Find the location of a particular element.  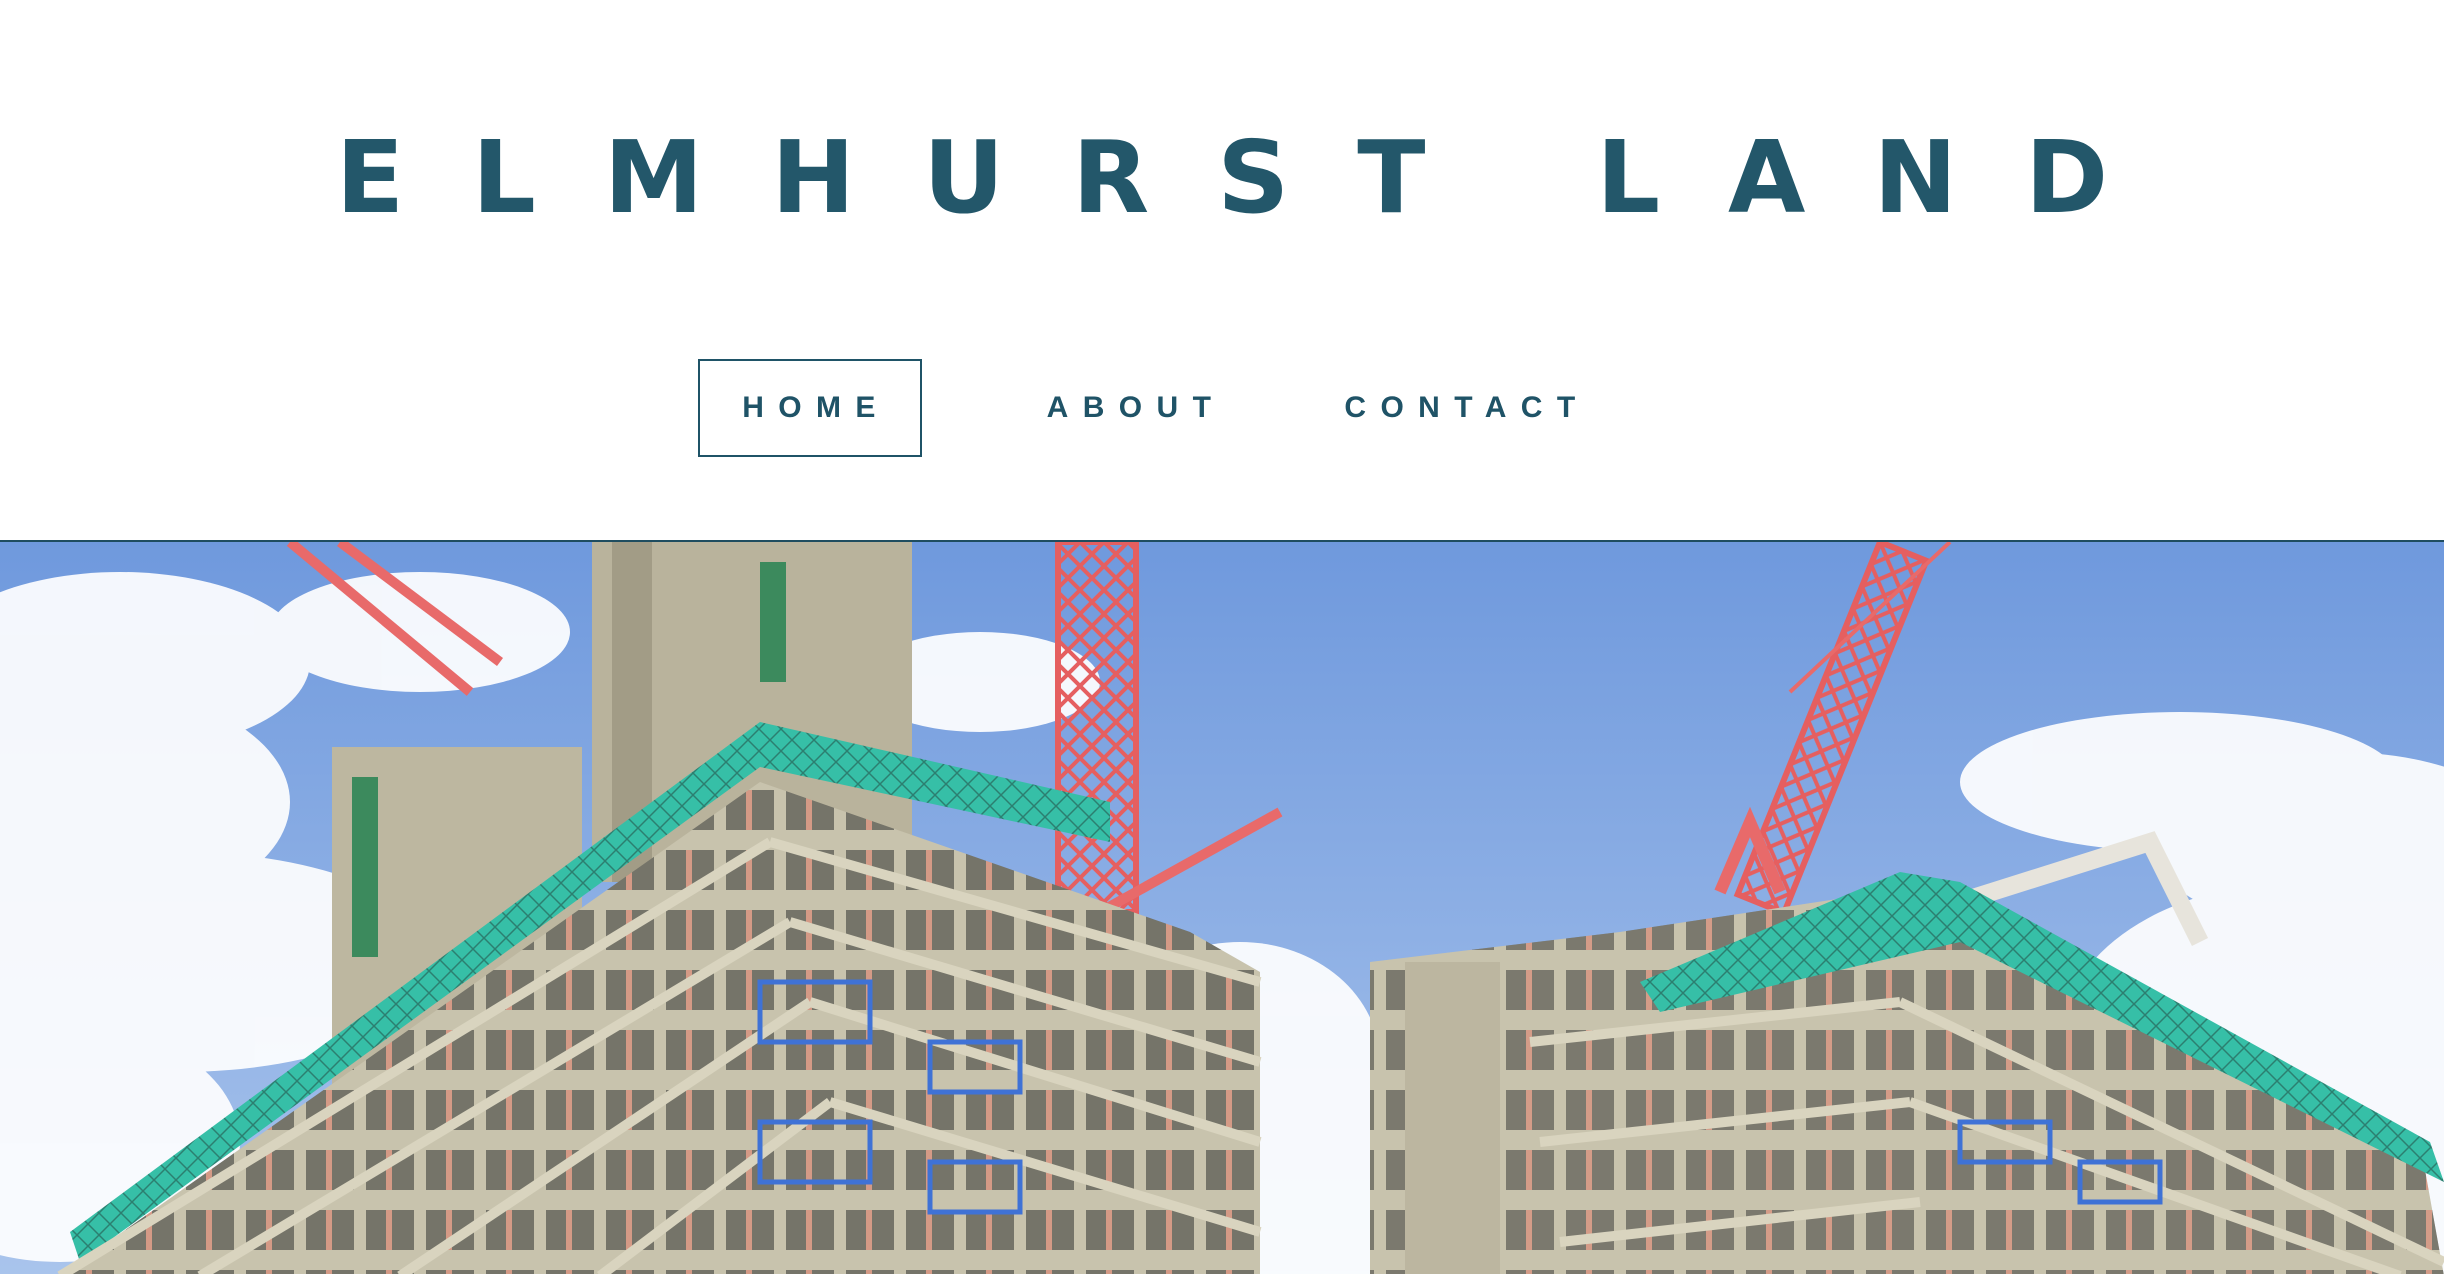

nav-item-home: HOME is located at coordinates (810, 408).